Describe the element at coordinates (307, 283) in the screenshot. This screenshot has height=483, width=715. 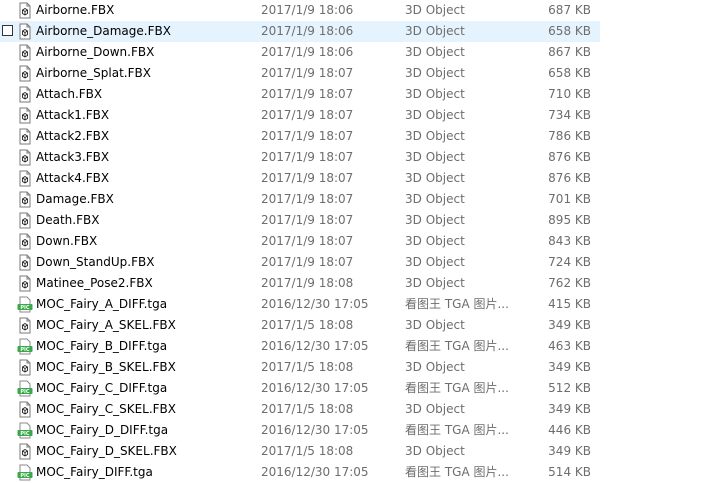
I see `file-date-modified: 2017/1/9 18:08` at that location.